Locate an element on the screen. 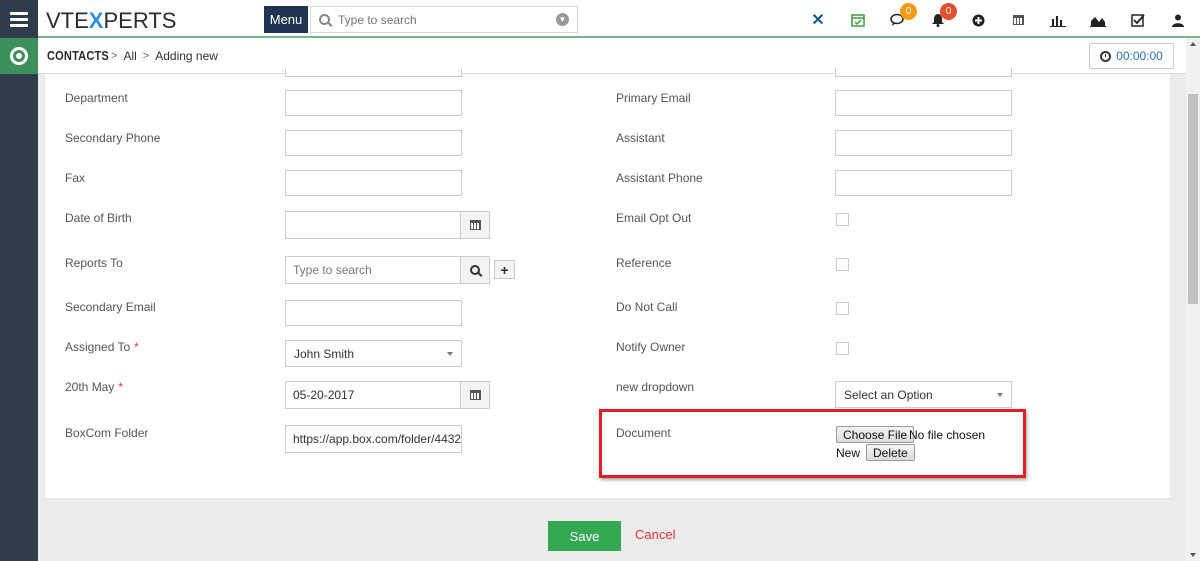 Image resolution: width=1200 pixels, height=561 pixels. new-dropdown-select: Select an Option is located at coordinates (923, 394).